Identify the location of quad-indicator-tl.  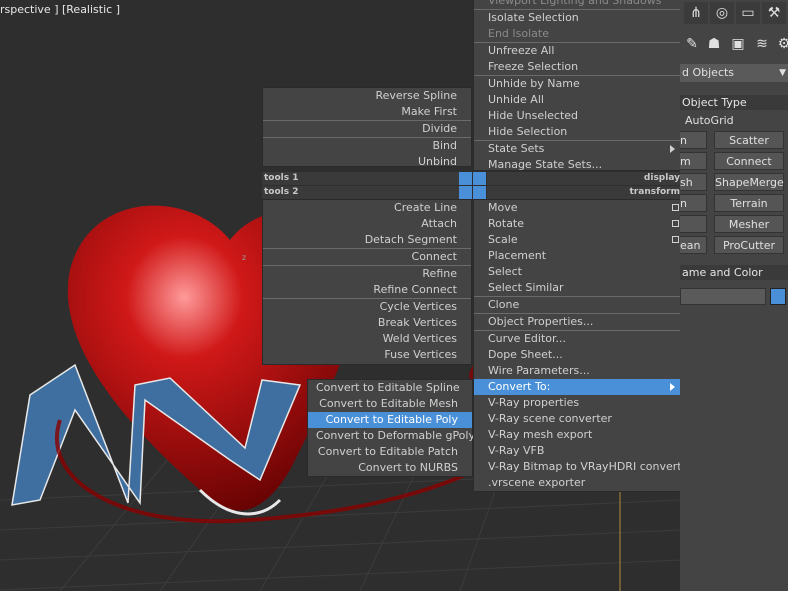
(465, 178).